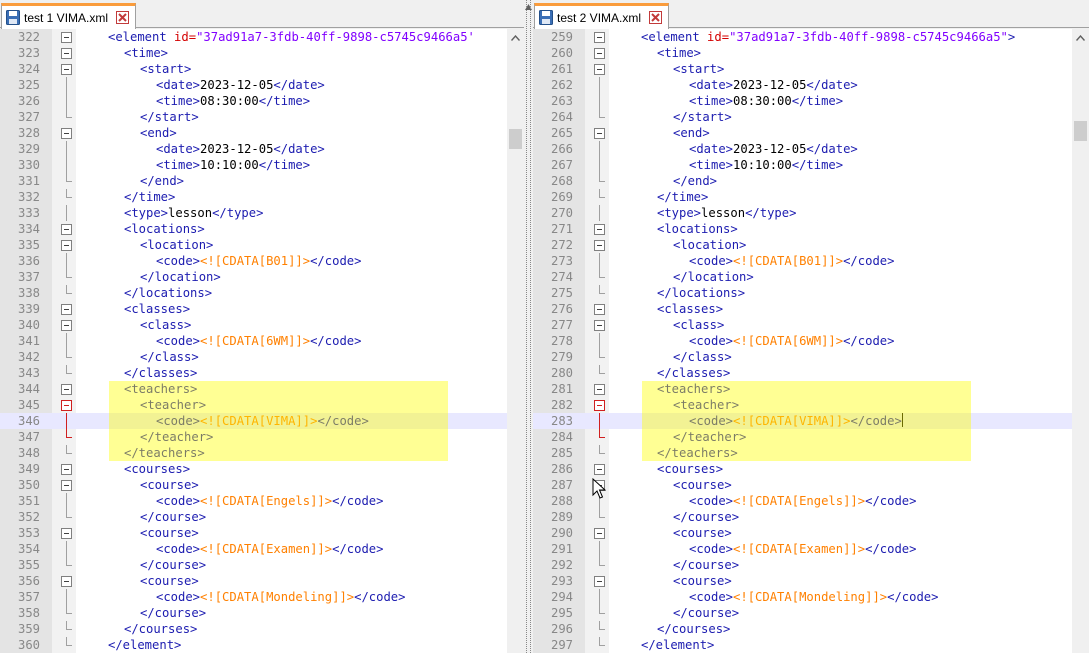 Image resolution: width=1089 pixels, height=653 pixels. What do you see at coordinates (262, 53) in the screenshot?
I see `code-line: 323 <time>` at bounding box center [262, 53].